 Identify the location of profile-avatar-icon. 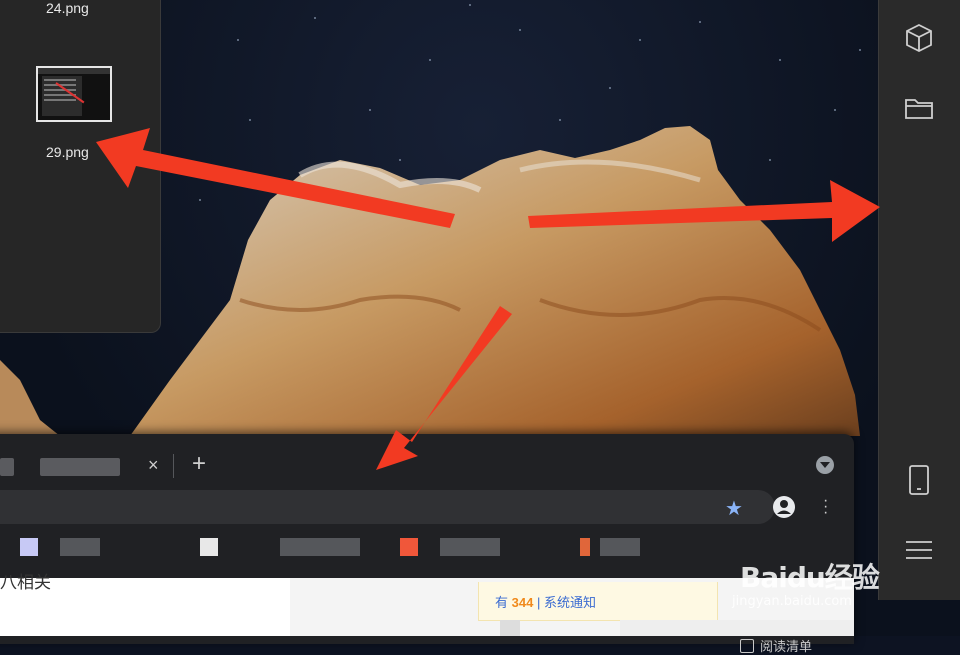
(784, 507).